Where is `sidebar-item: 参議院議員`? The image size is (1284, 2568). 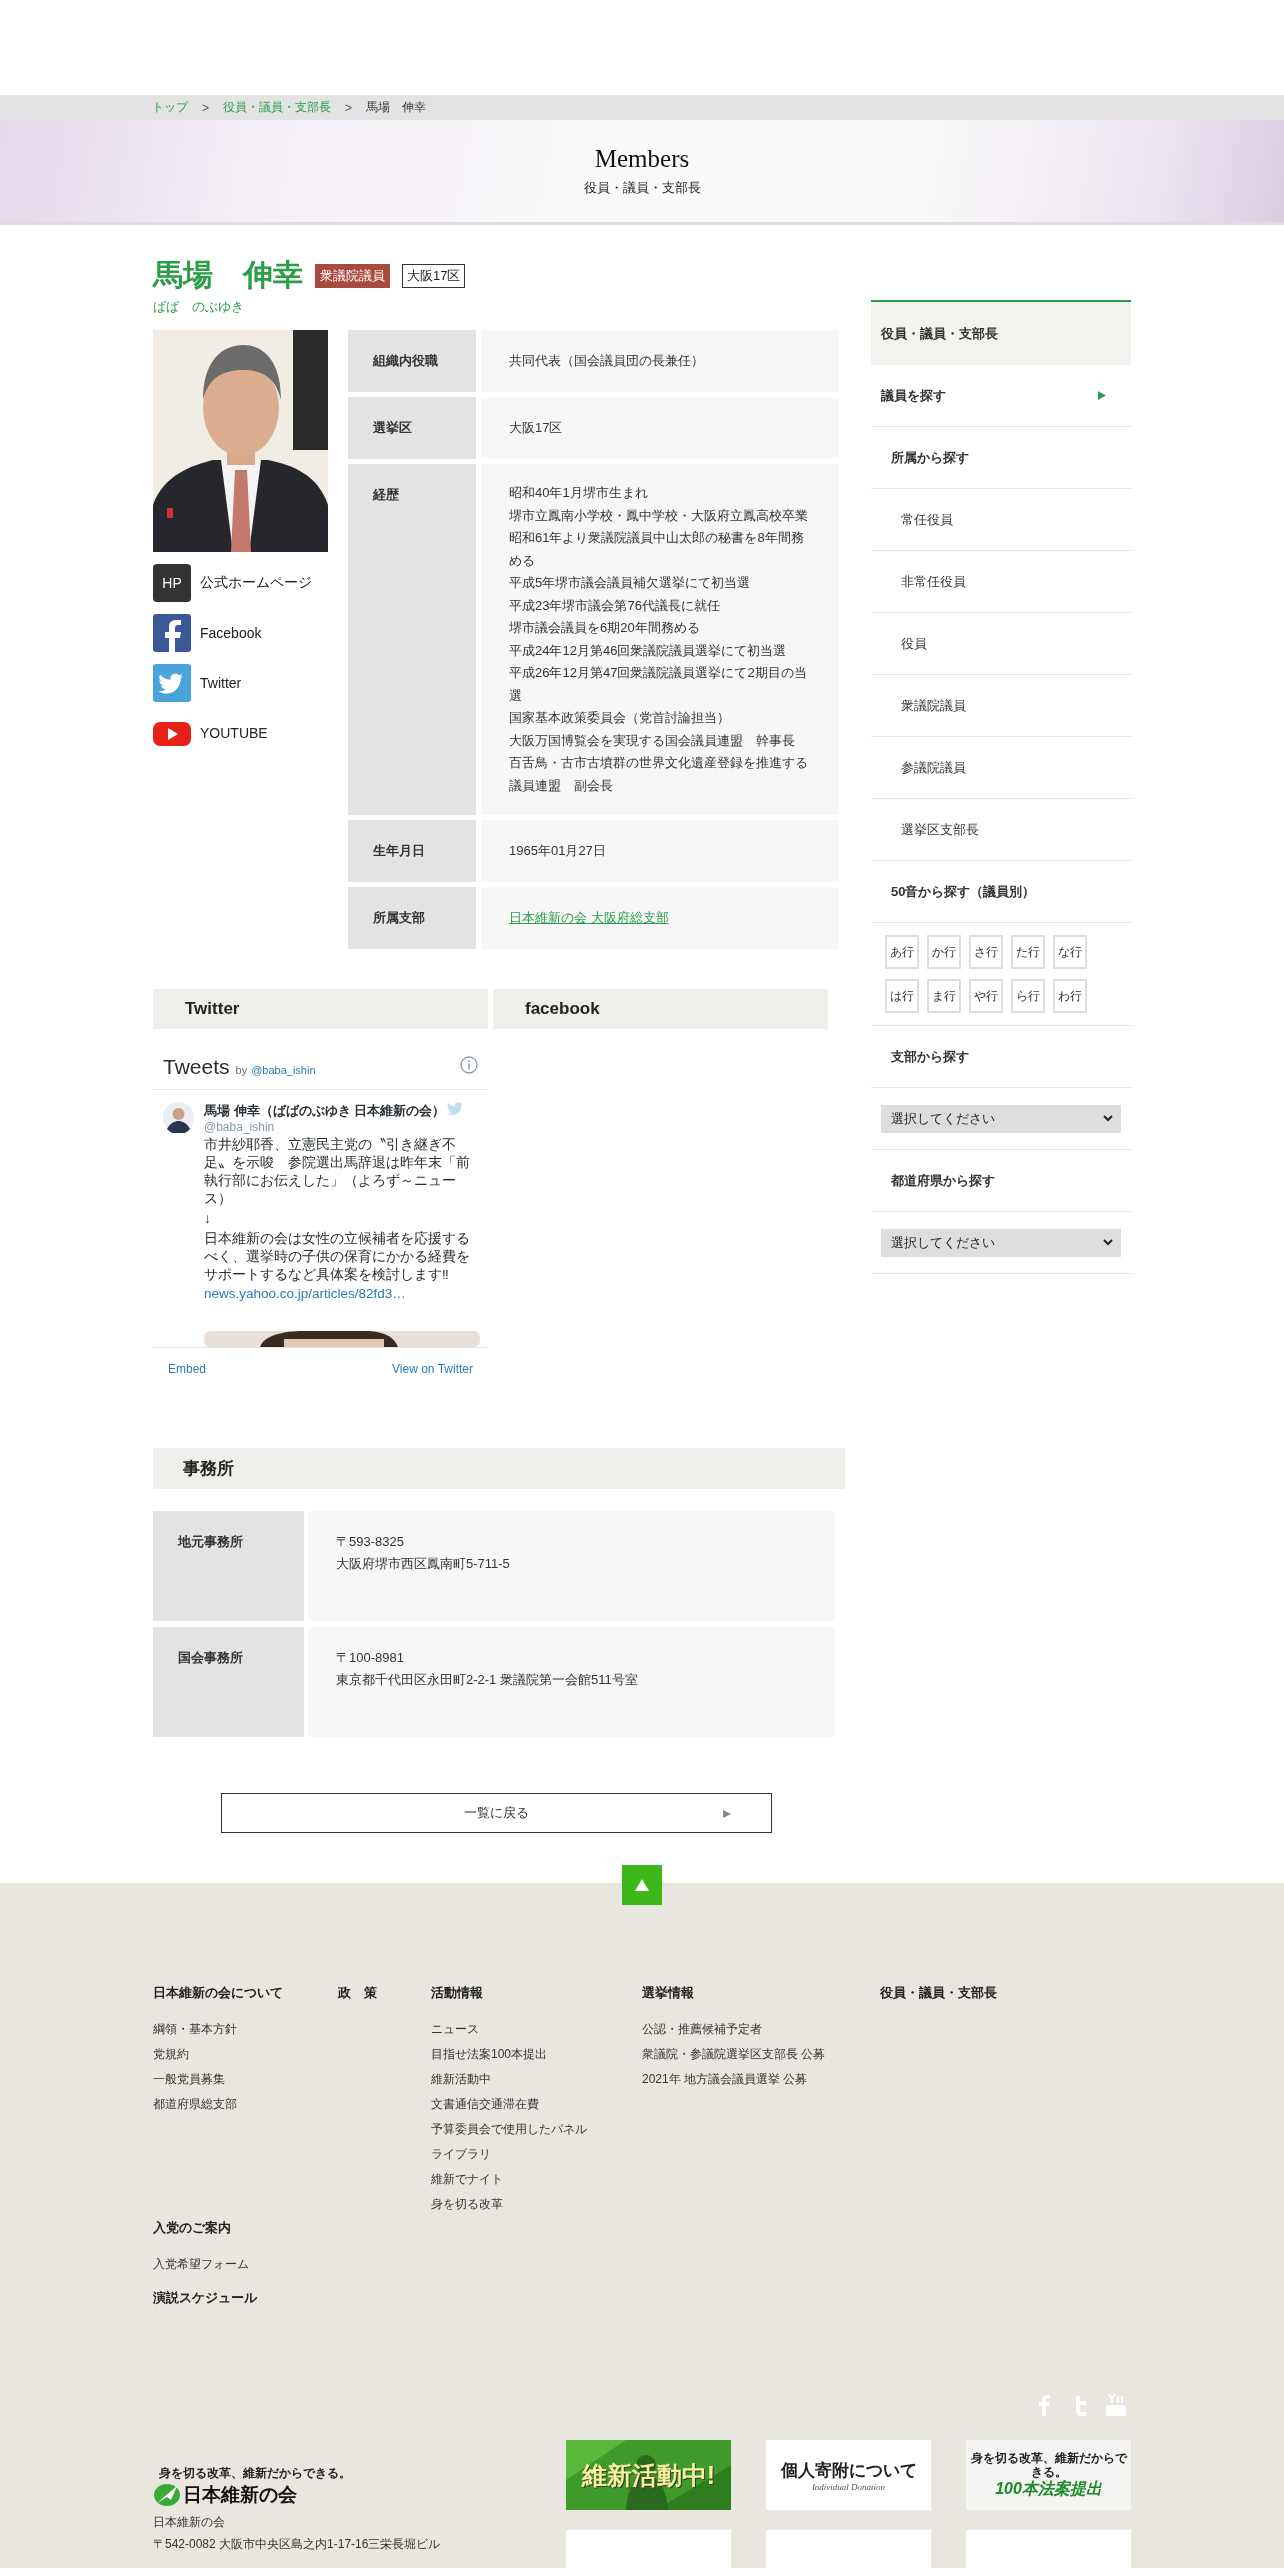 sidebar-item: 参議院議員 is located at coordinates (1001, 768).